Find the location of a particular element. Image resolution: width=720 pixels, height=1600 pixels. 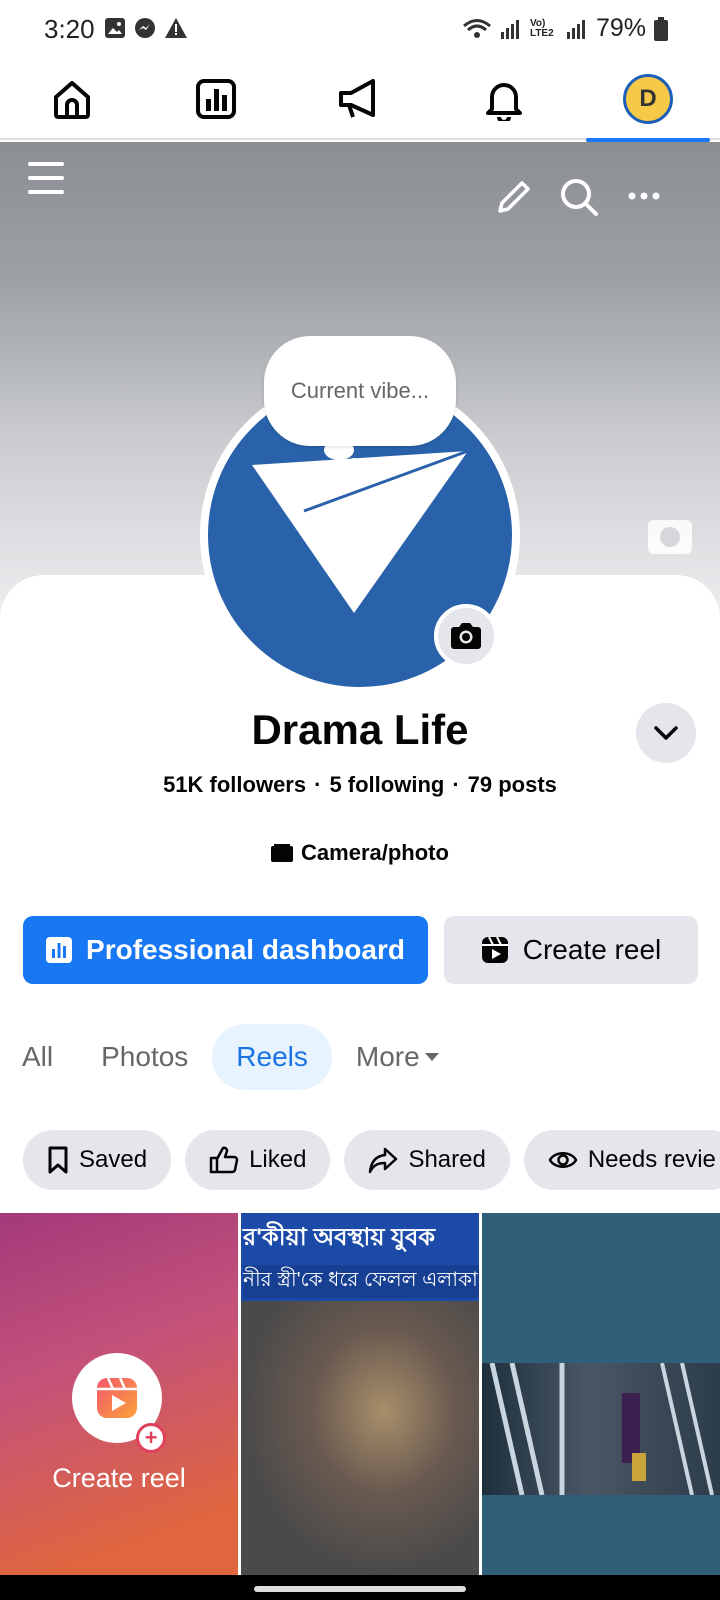

share-icon is located at coordinates (383, 1160).